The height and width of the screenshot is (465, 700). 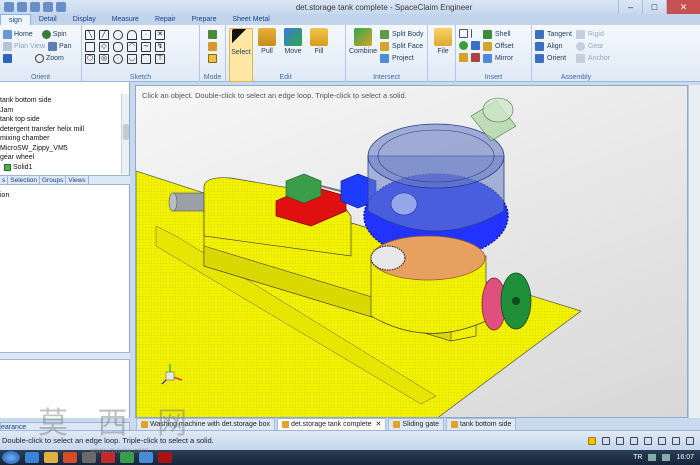 I want to click on doc-tab-tank-bottom: tank bottom side, so click(x=481, y=424).